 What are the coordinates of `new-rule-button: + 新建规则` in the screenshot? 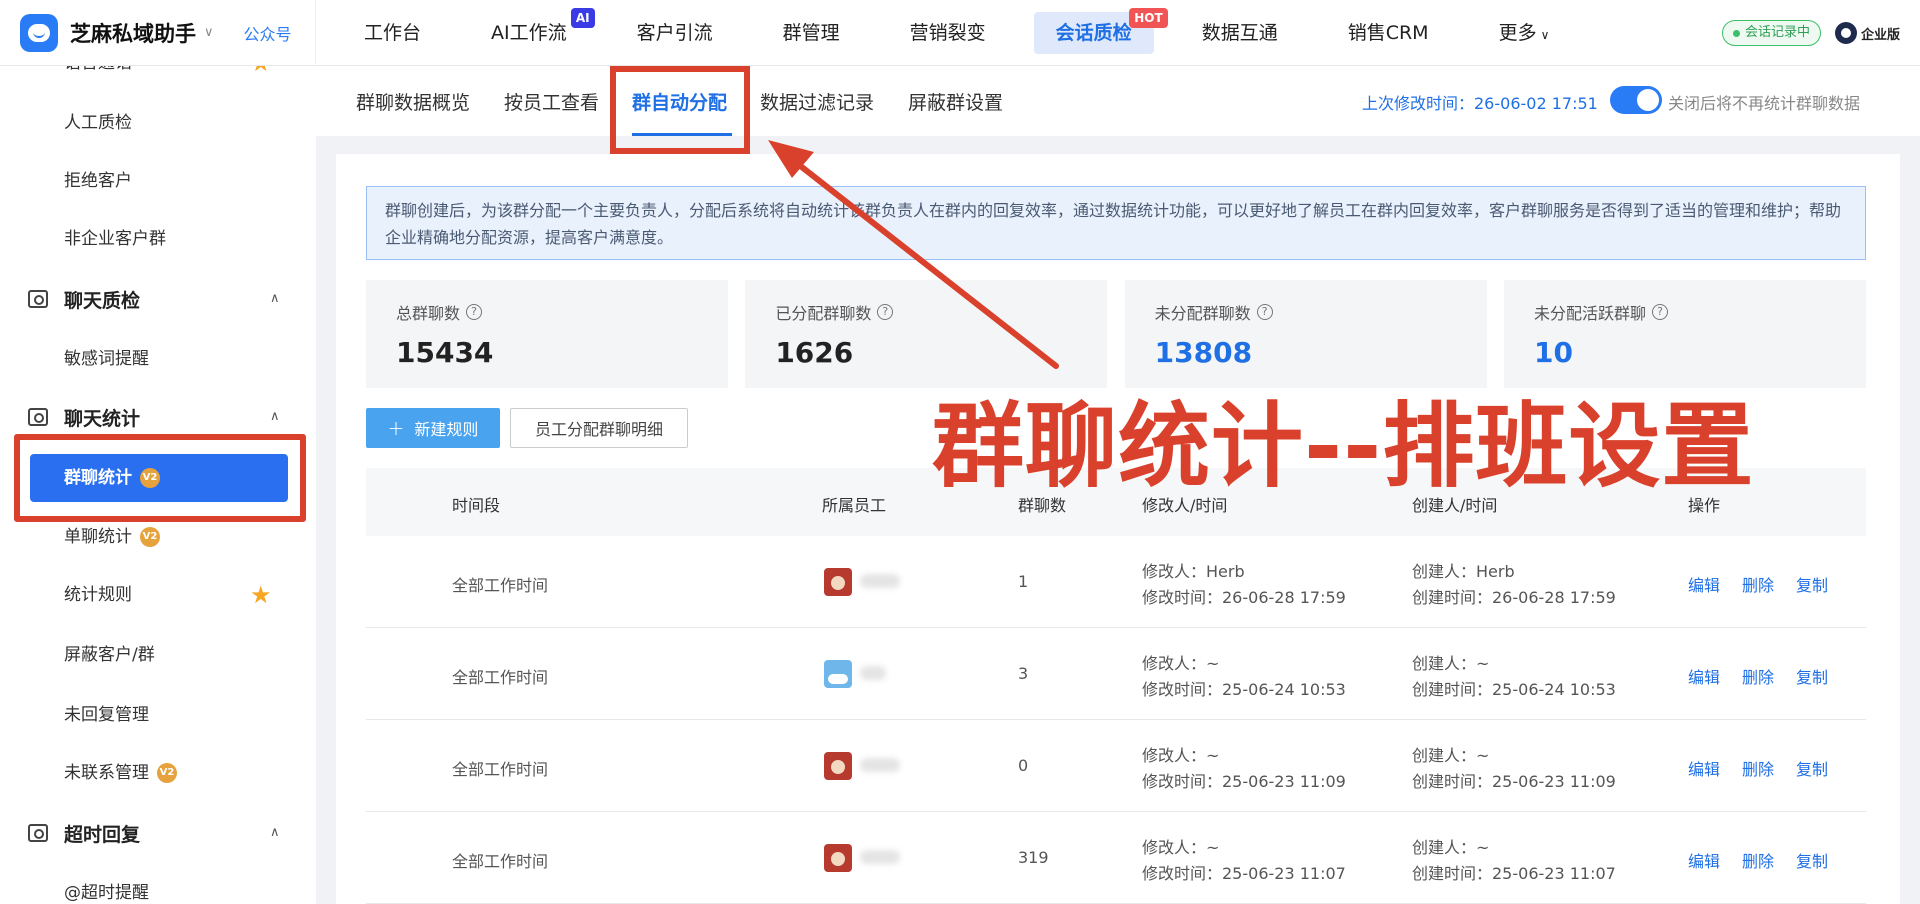 It's located at (433, 428).